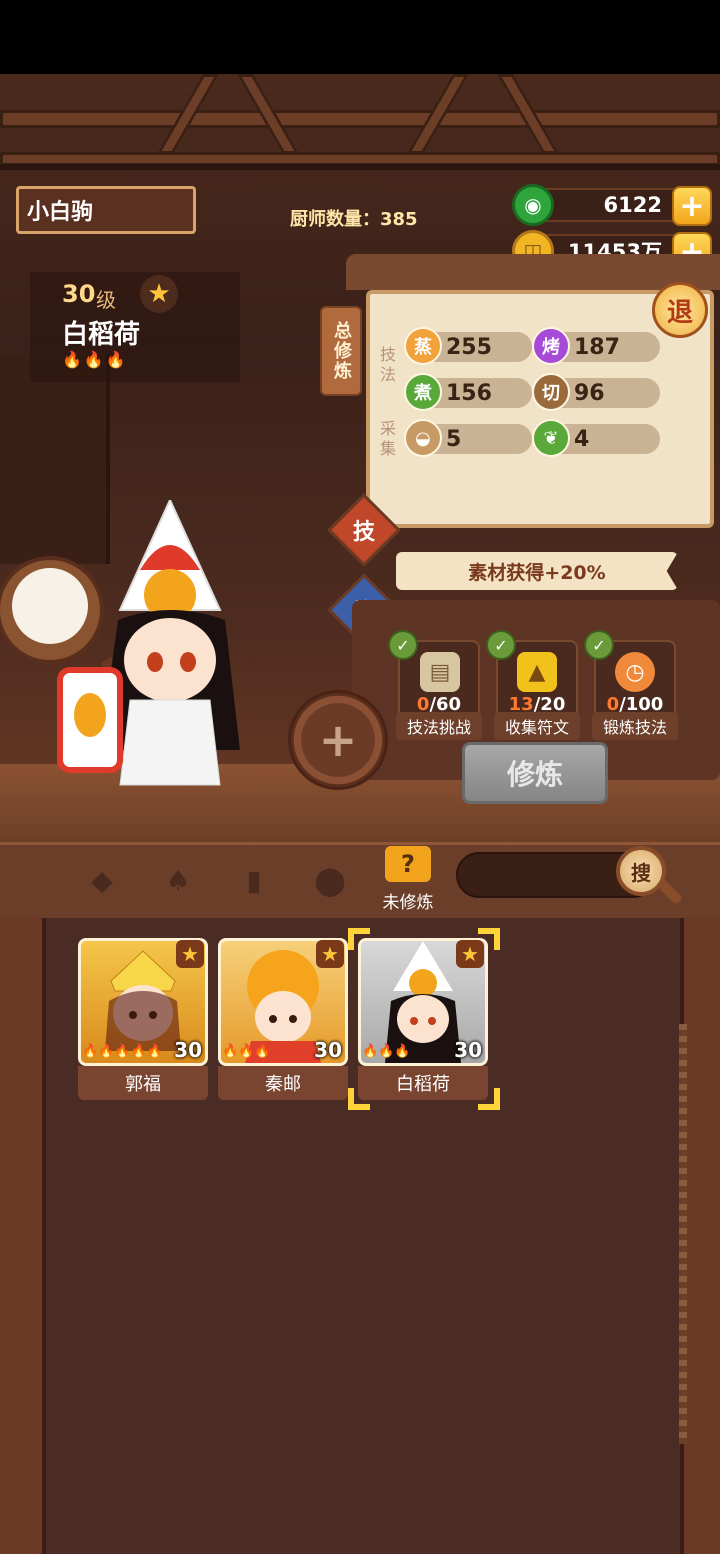 The image size is (720, 1554). What do you see at coordinates (50, 606) in the screenshot?
I see `rice-ball` at bounding box center [50, 606].